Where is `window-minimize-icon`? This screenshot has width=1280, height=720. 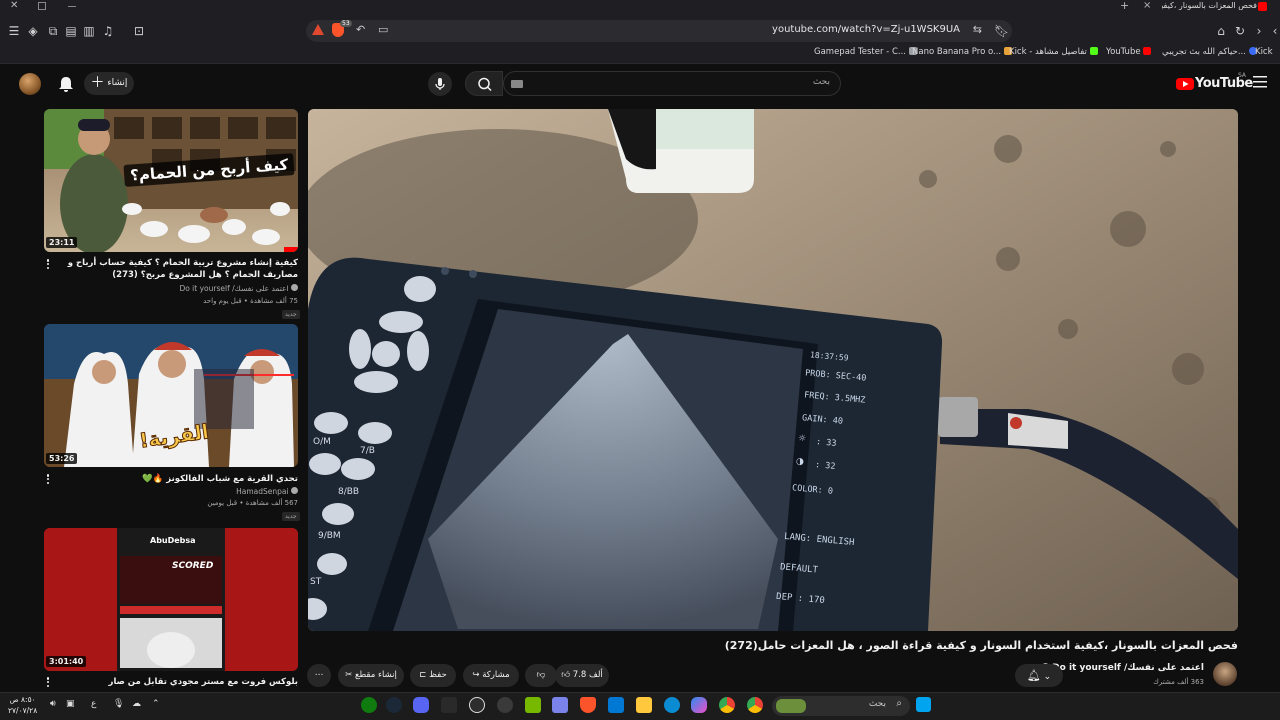 window-minimize-icon is located at coordinates (72, 6).